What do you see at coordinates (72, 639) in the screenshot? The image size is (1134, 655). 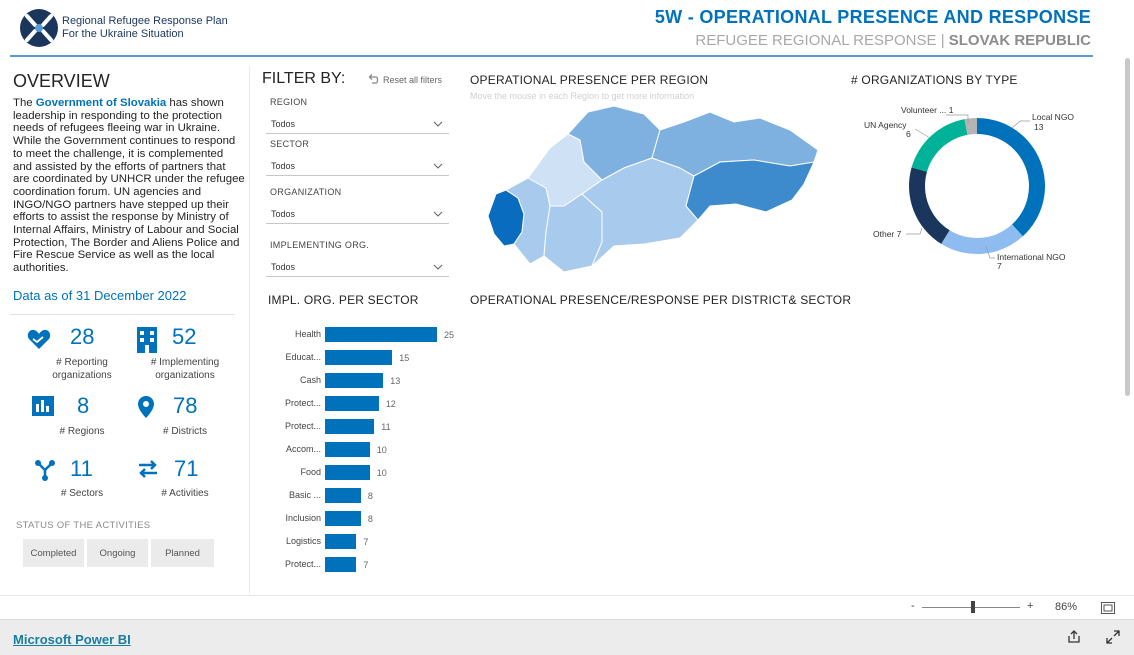 I see `powerbi-link: Microsoft Power BI` at bounding box center [72, 639].